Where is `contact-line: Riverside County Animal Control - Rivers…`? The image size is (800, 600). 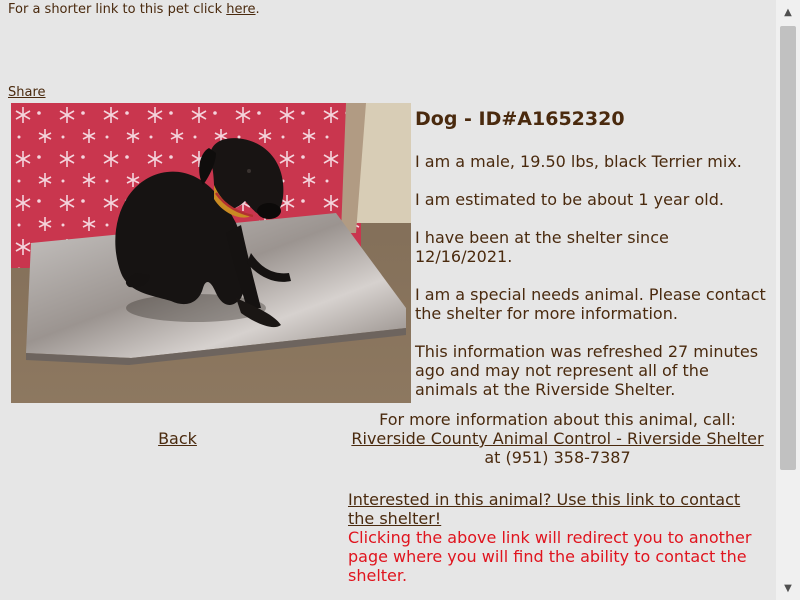
contact-line: Riverside County Animal Control - Rivers… is located at coordinates (557, 448).